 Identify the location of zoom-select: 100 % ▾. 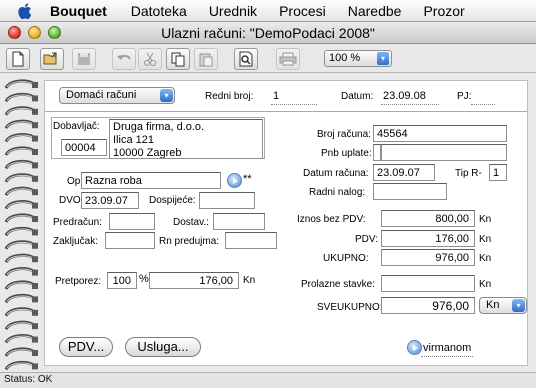
(358, 58).